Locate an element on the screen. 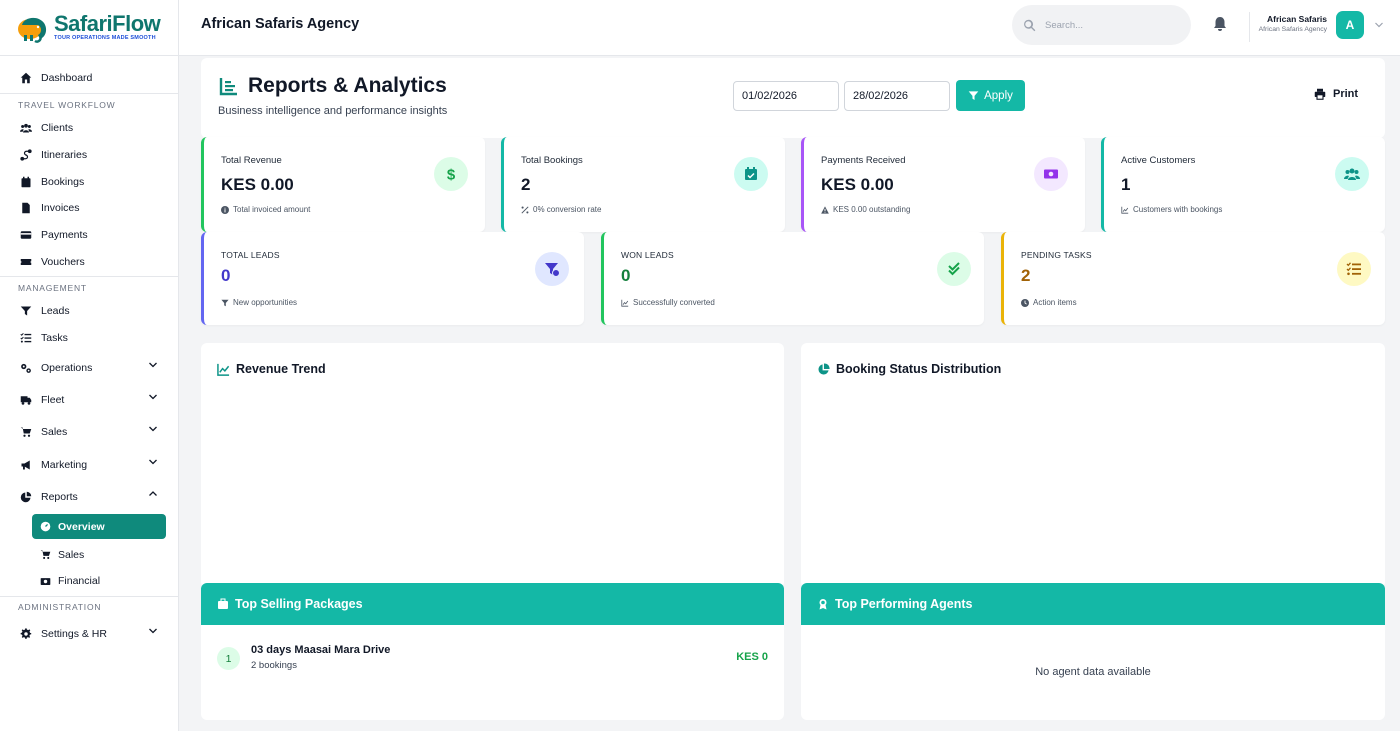  sidebar-subitem-overview: Overview is located at coordinates (99, 527).